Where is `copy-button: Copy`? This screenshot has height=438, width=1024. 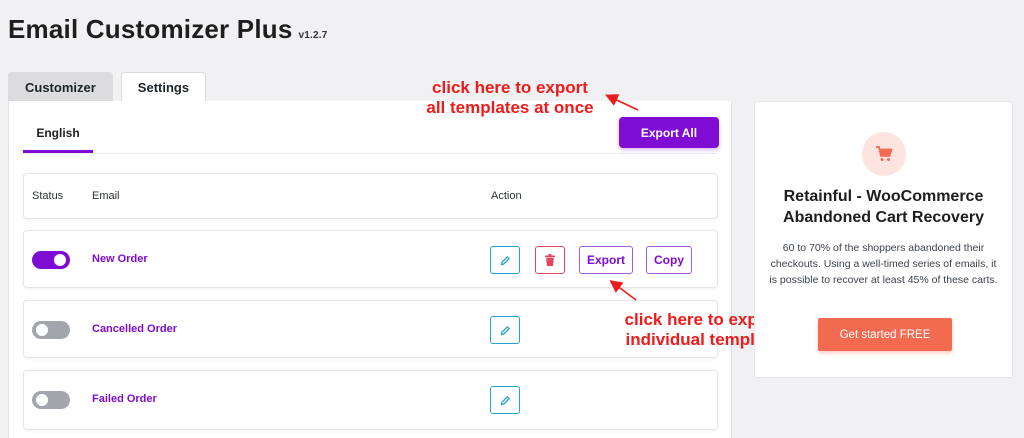 copy-button: Copy is located at coordinates (669, 260).